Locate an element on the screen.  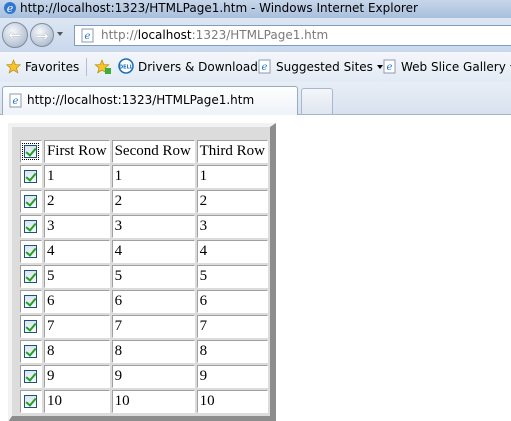
table-row: 444 is located at coordinates (144, 251).